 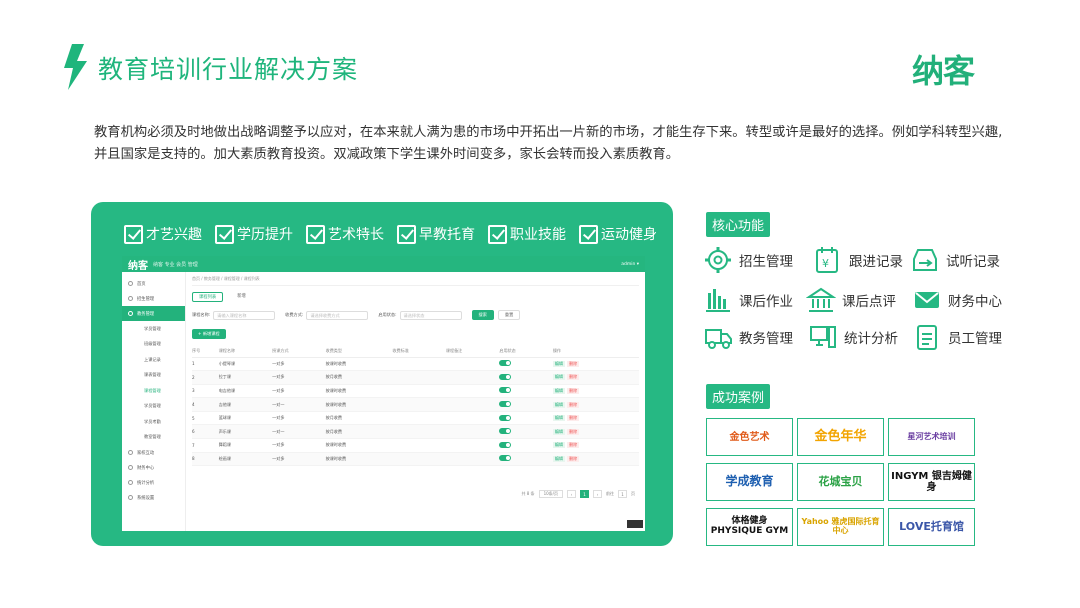 I want to click on case-logo: 学成教育, so click(x=749, y=482).